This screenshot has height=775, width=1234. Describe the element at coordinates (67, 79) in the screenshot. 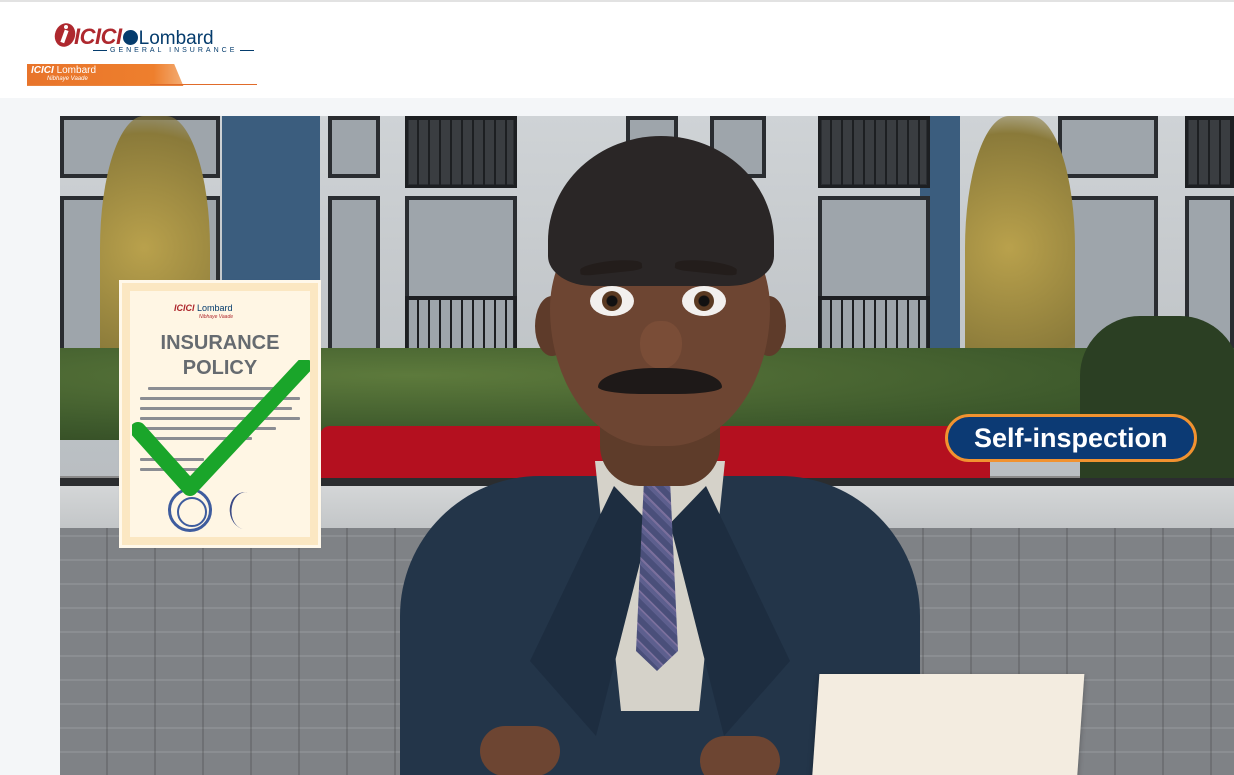

I see `banner-tagline: Nibhaye Vaade` at that location.